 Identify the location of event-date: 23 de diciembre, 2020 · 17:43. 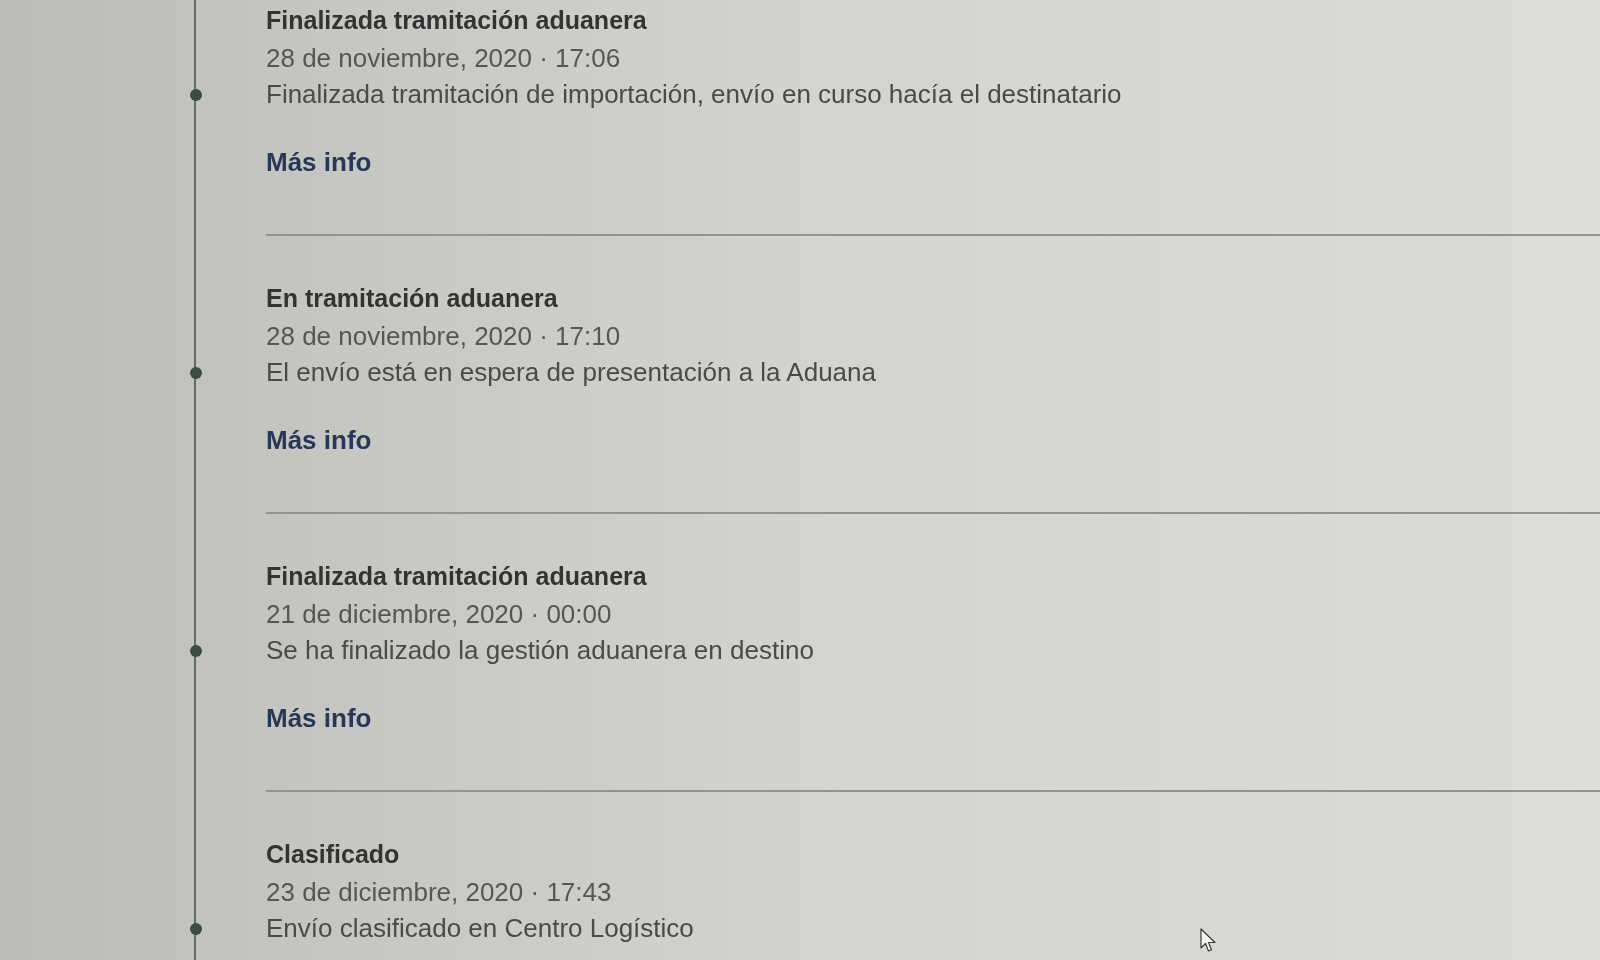
(439, 892).